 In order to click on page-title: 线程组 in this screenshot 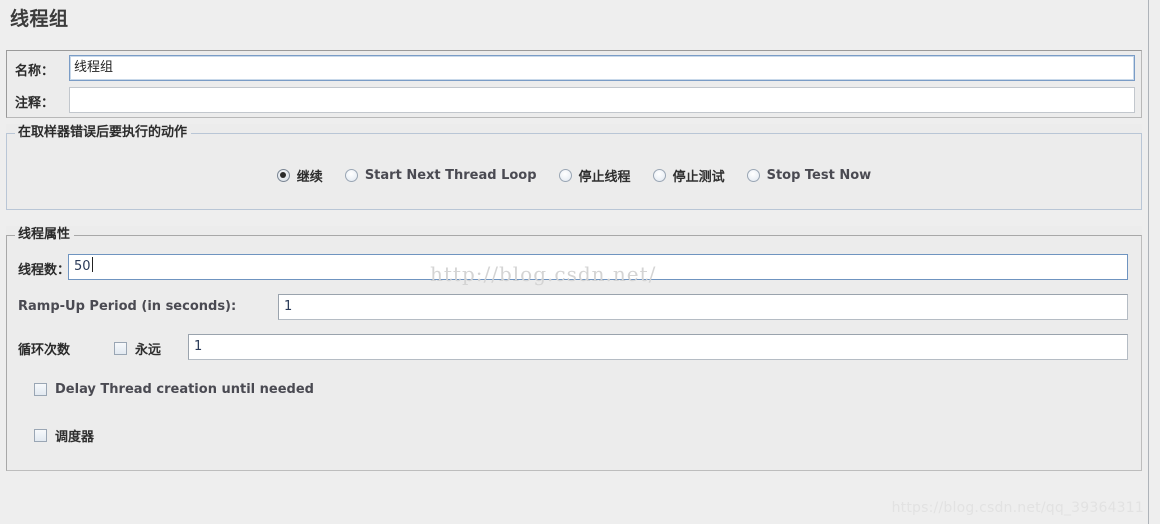, I will do `click(39, 19)`.